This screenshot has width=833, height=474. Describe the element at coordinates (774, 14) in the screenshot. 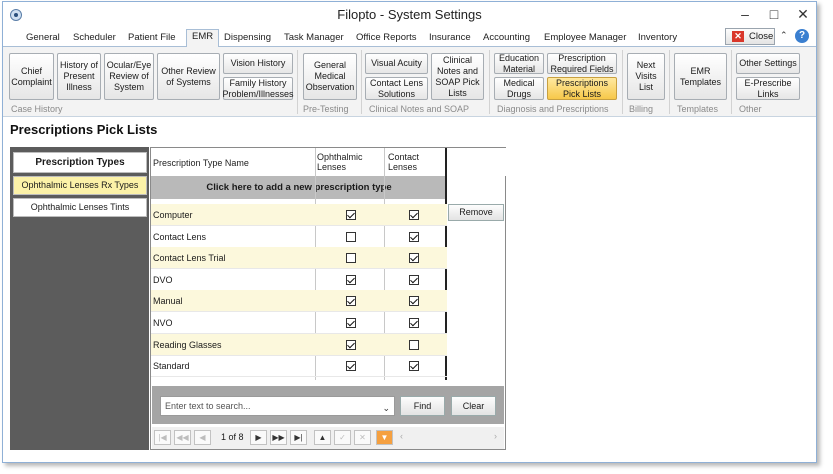

I see `maximize-button: □` at that location.